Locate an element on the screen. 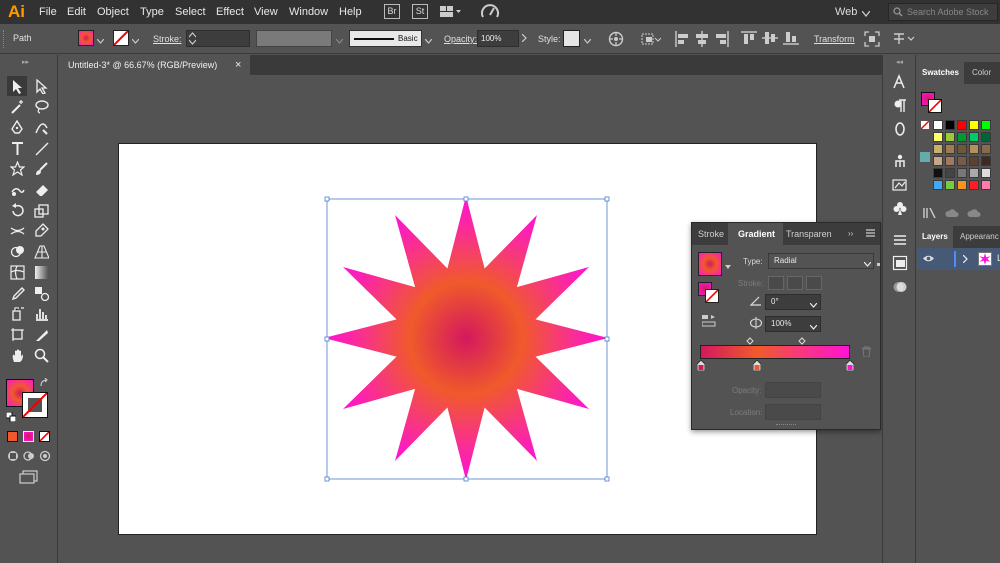 The height and width of the screenshot is (563, 1000). menu-select: Select is located at coordinates (190, 12).